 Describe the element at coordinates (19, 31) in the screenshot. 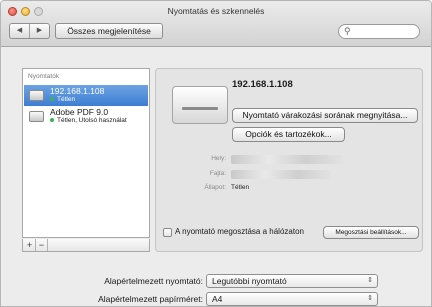

I see `back-arrow-icon: ◀` at that location.